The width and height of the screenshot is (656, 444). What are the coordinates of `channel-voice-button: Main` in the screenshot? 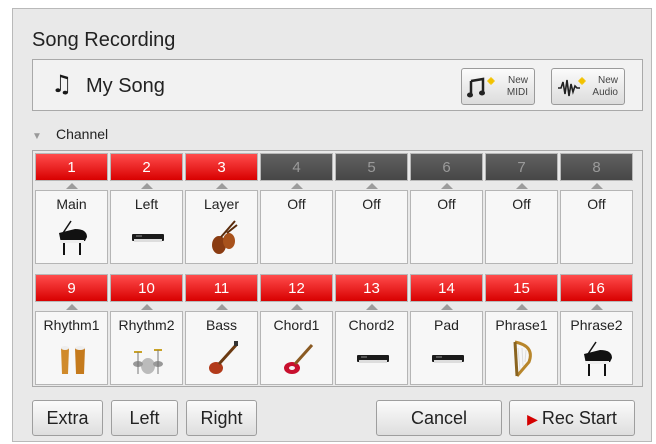 It's located at (71, 227).